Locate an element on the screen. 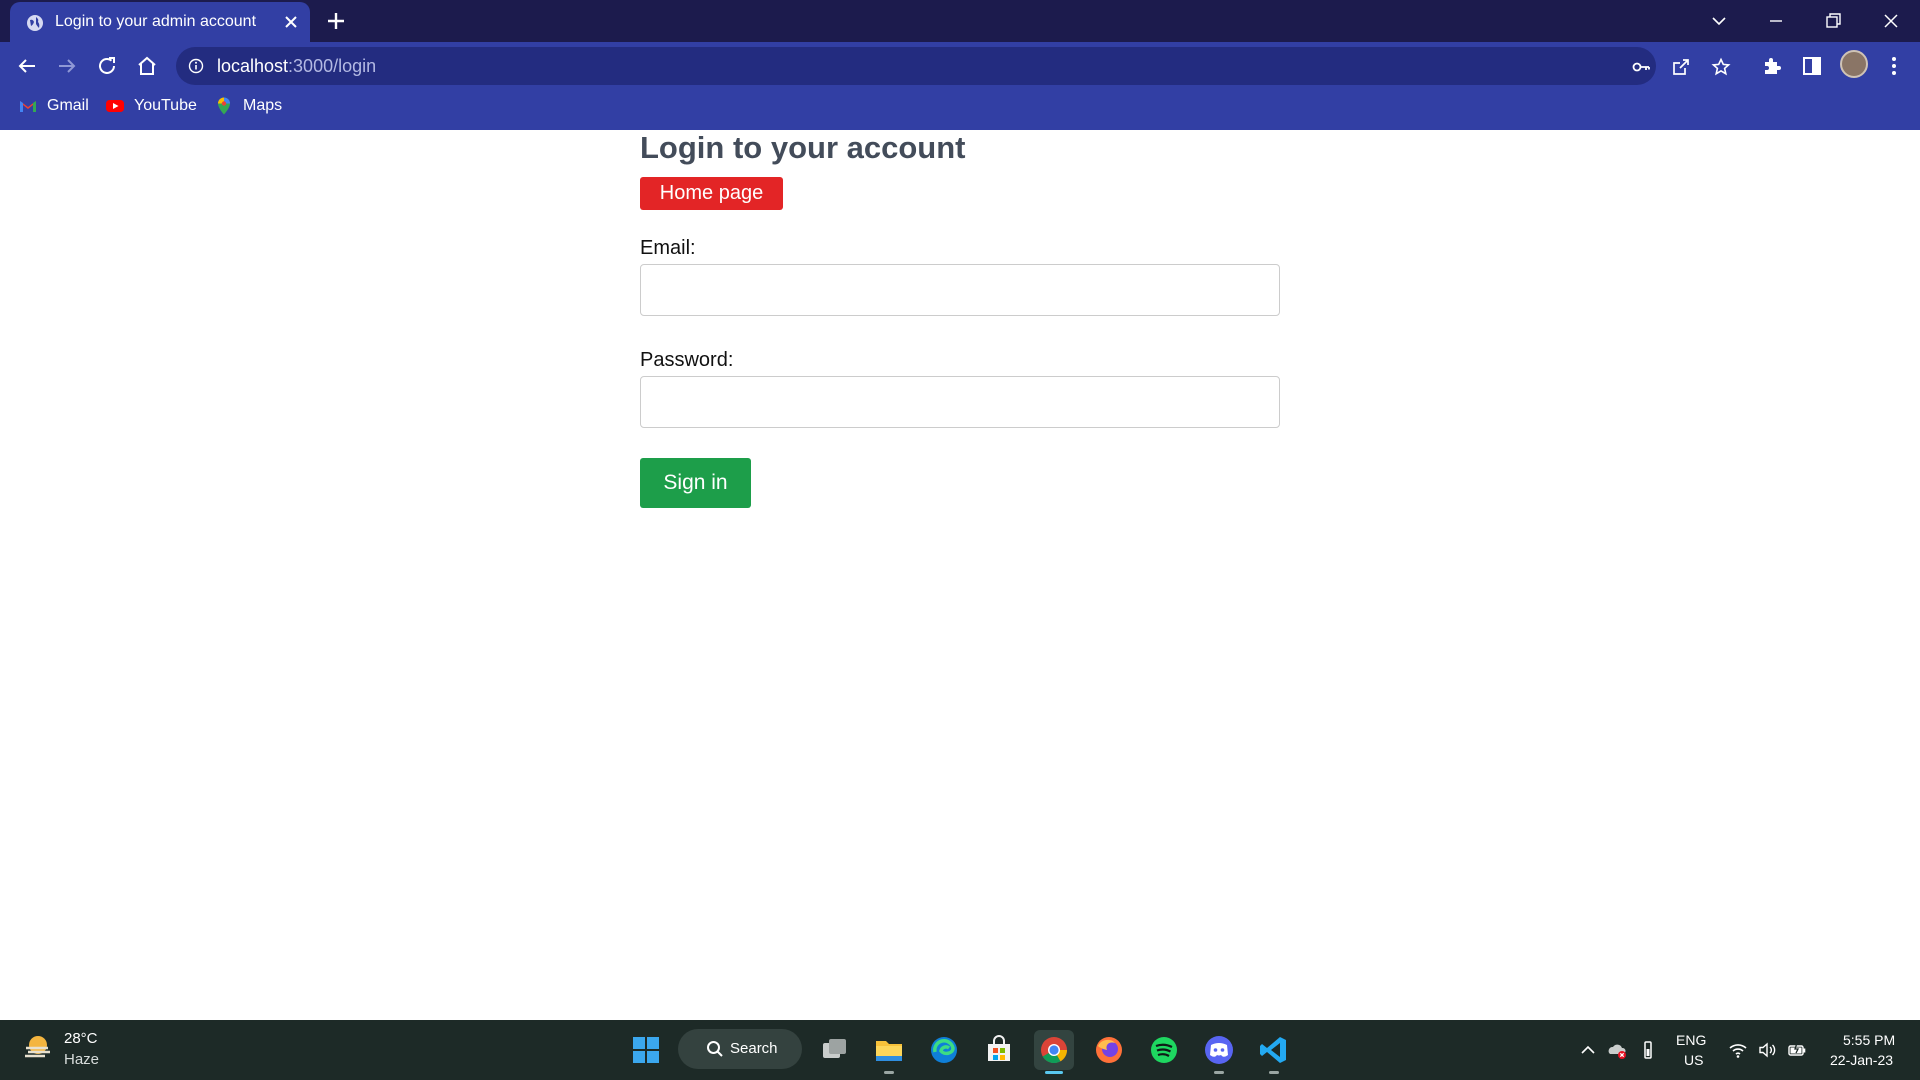 Image resolution: width=1920 pixels, height=1080 pixels. vscode-app is located at coordinates (1274, 1052).